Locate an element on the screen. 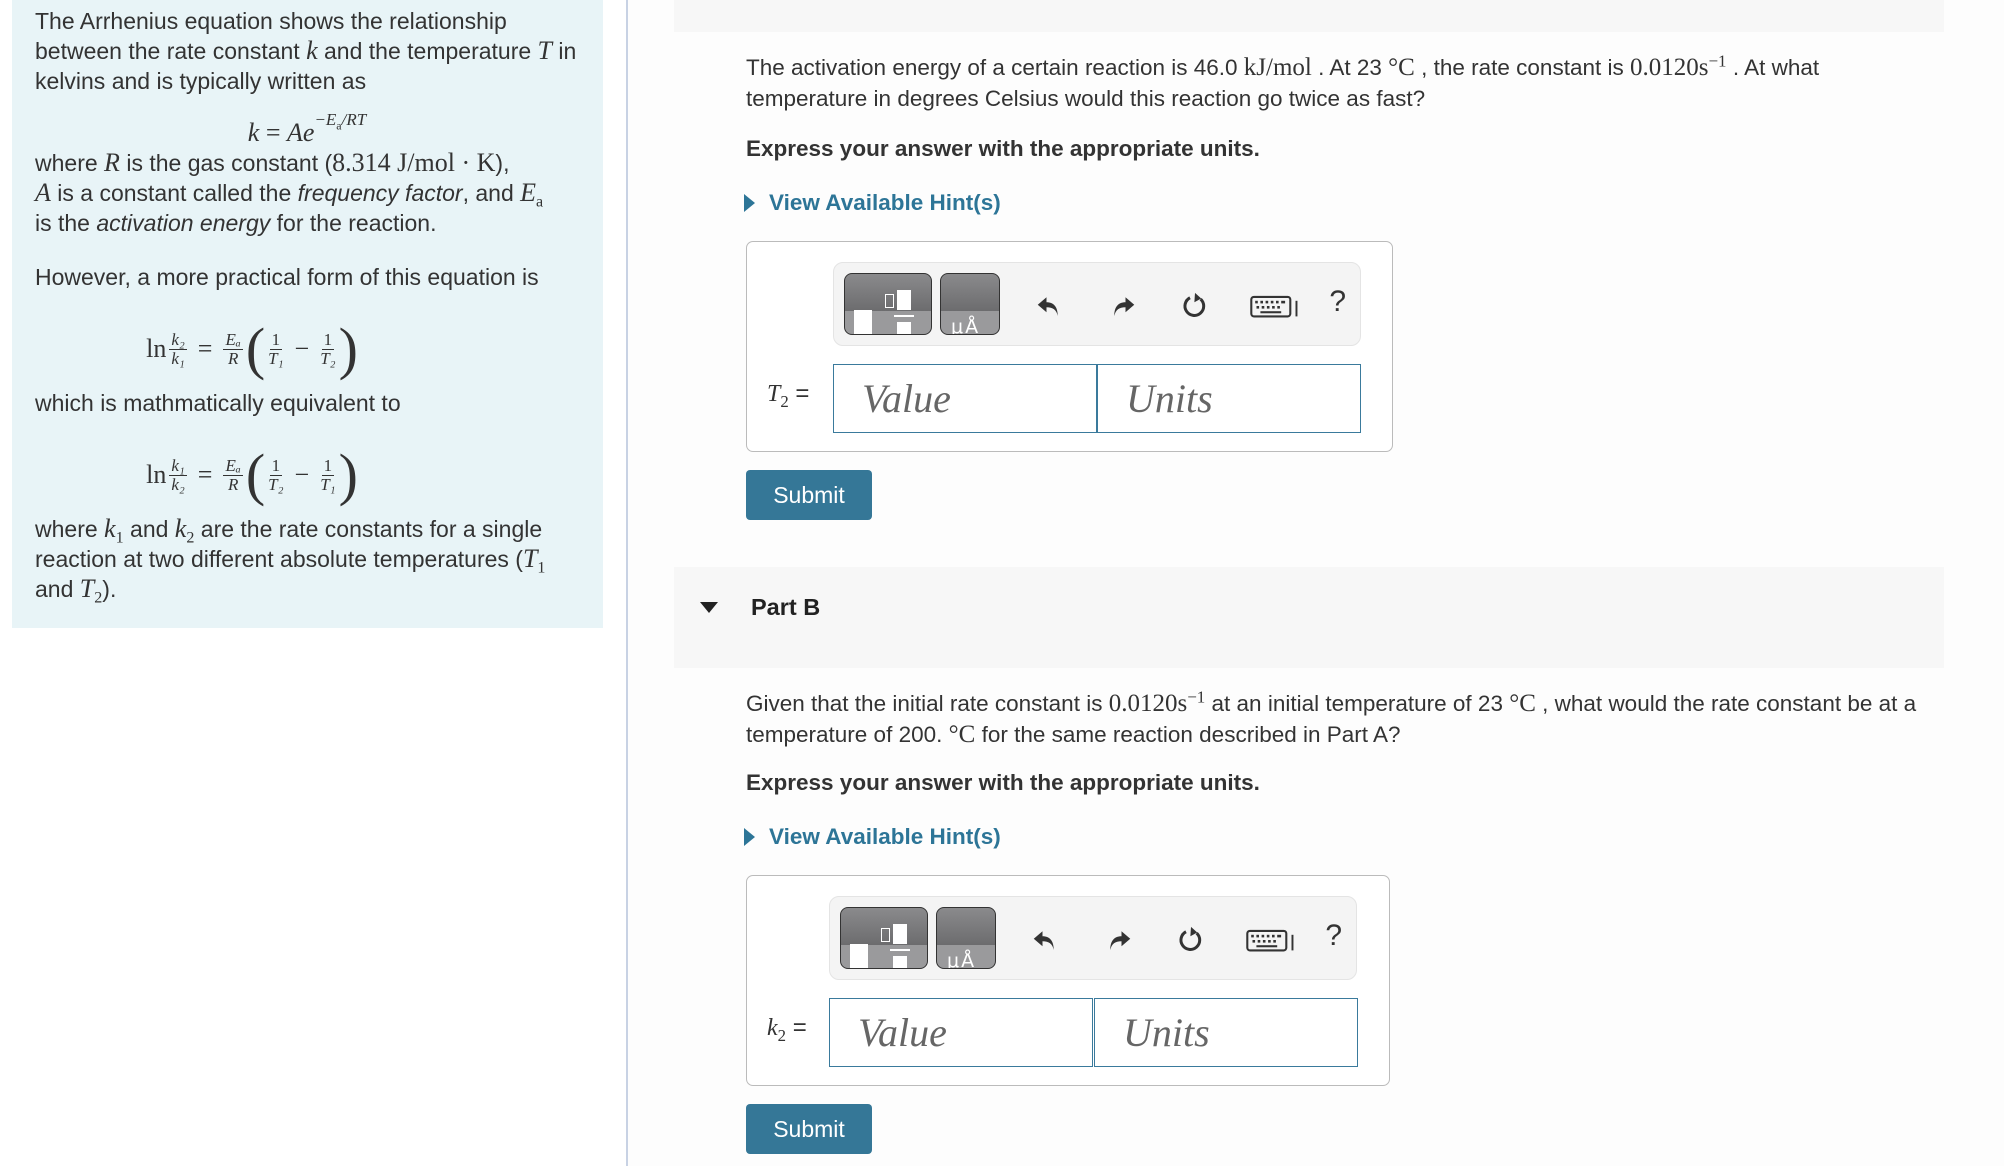 This screenshot has height=1166, width=2004. intro-paragraph-4: which is mathmatically equivalent to is located at coordinates (218, 403).